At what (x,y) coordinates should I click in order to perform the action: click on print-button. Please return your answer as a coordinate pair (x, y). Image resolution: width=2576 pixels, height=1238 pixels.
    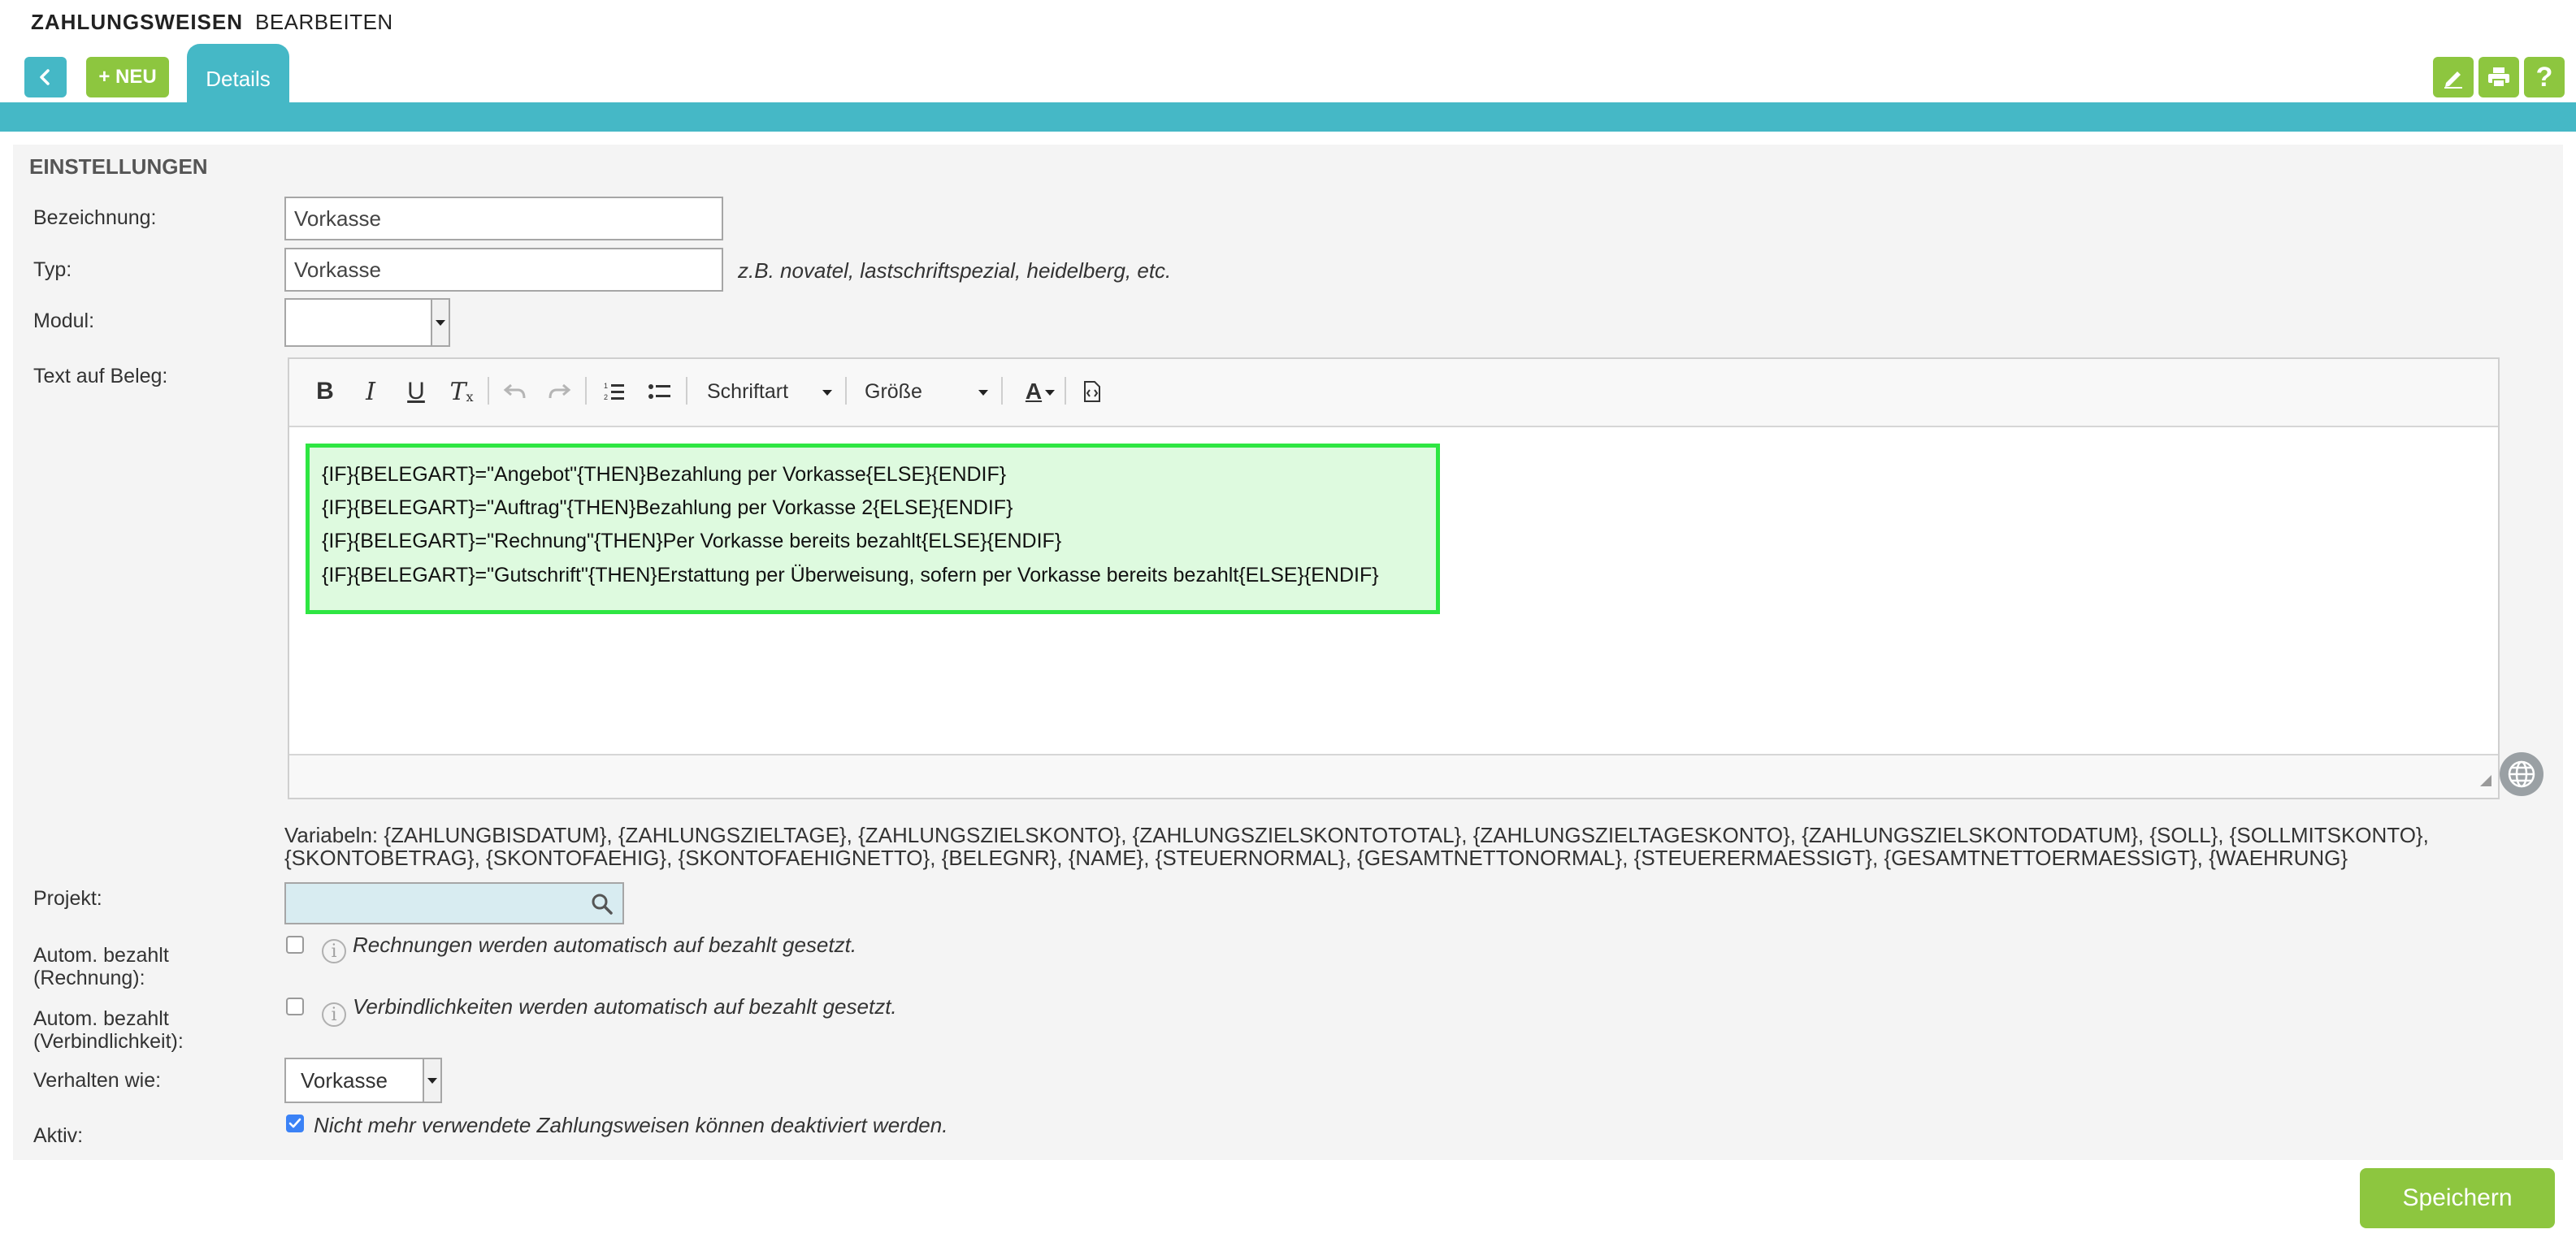
    Looking at the image, I should click on (2499, 77).